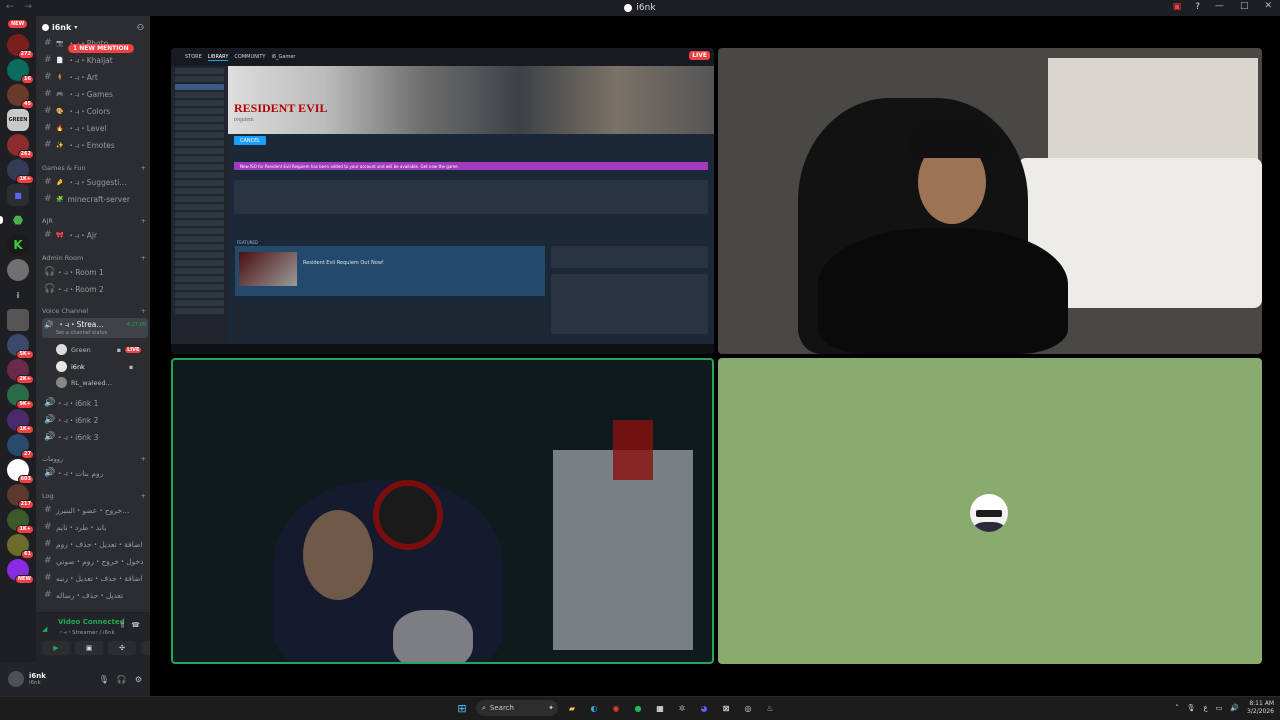 The image size is (1280, 720). I want to click on new-mention-pill: 1 NEW MENTION, so click(101, 48).